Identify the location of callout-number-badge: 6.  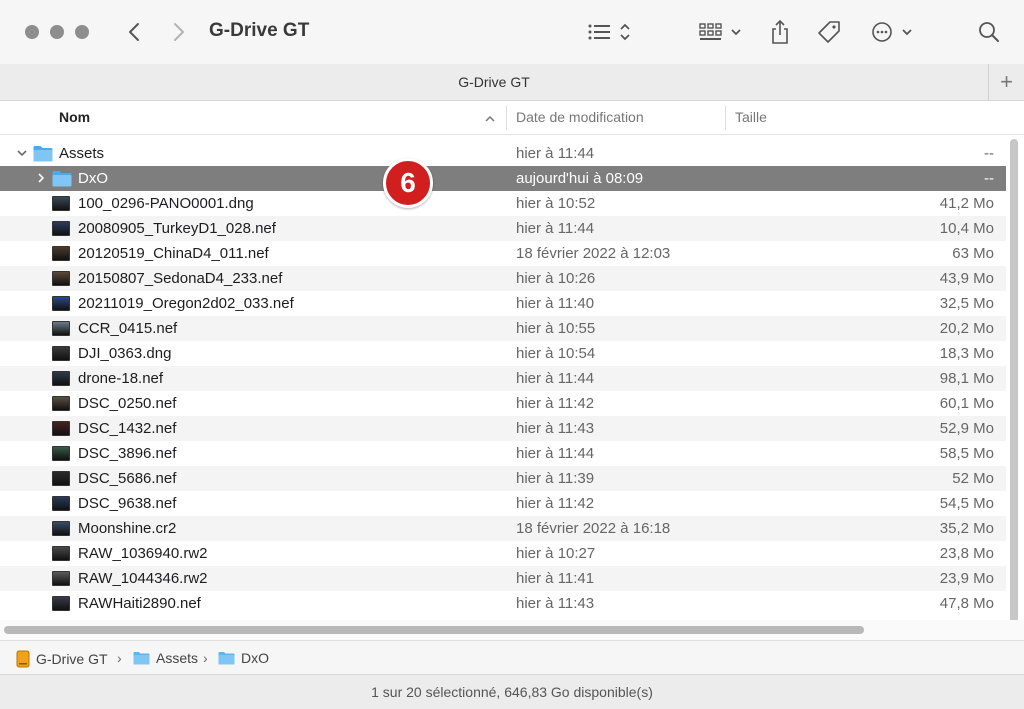
(408, 183).